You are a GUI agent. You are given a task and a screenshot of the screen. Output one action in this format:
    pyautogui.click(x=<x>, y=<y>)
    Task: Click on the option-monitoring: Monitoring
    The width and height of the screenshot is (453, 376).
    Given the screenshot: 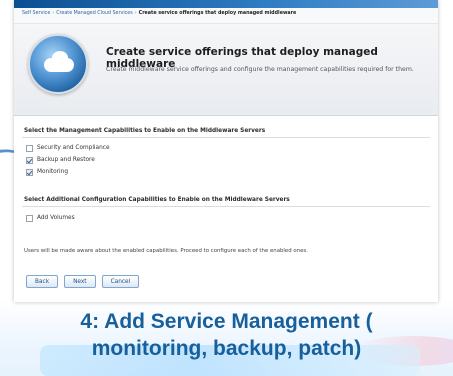 What is the action you would take?
    pyautogui.click(x=47, y=172)
    